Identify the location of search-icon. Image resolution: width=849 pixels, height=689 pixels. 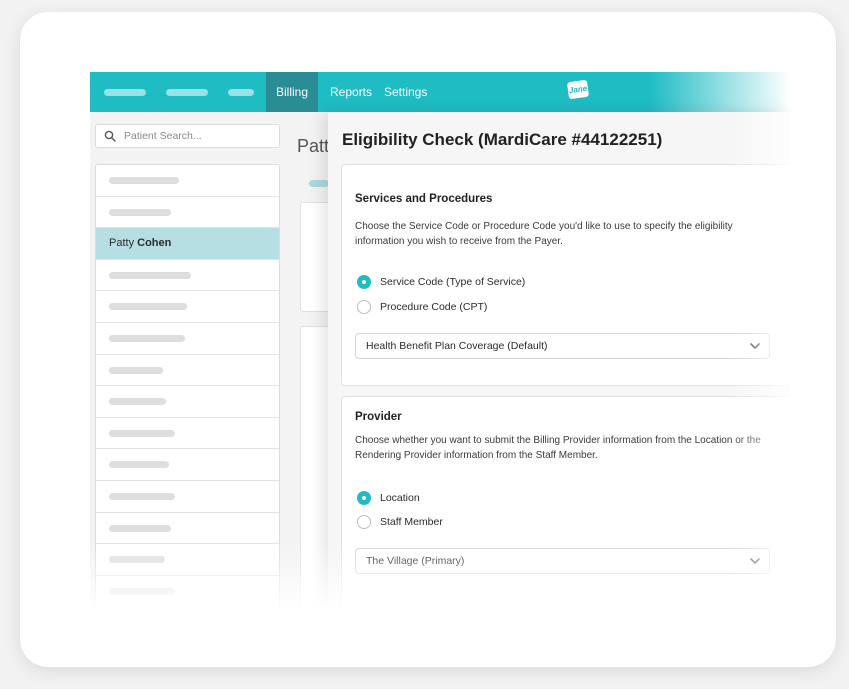
(110, 136).